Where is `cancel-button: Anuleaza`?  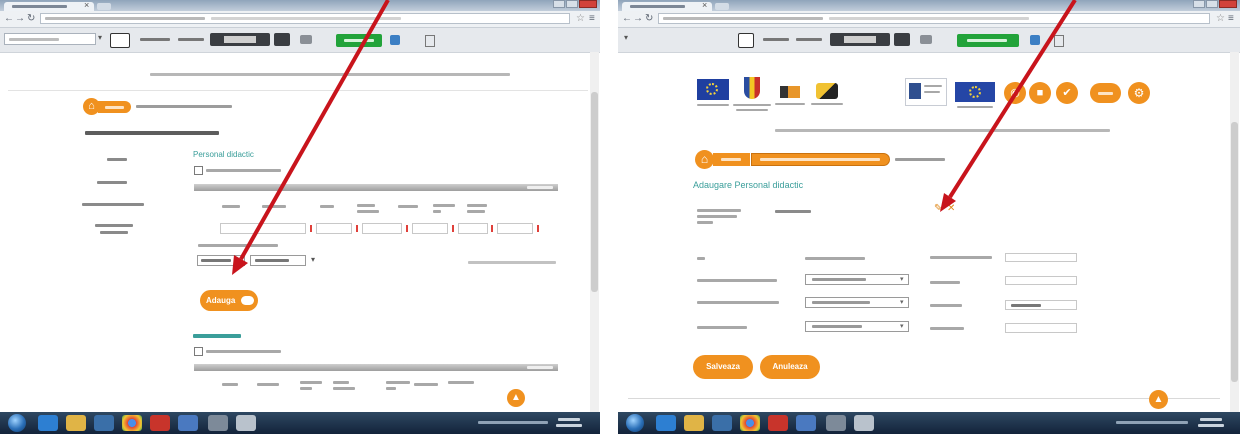
cancel-button: Anuleaza is located at coordinates (790, 367).